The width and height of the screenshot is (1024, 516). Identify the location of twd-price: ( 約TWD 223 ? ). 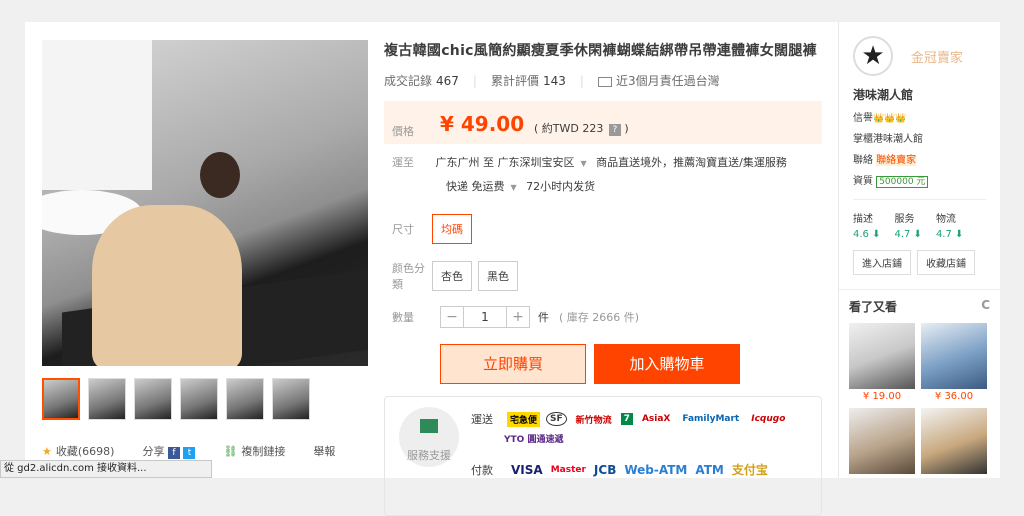
(581, 129).